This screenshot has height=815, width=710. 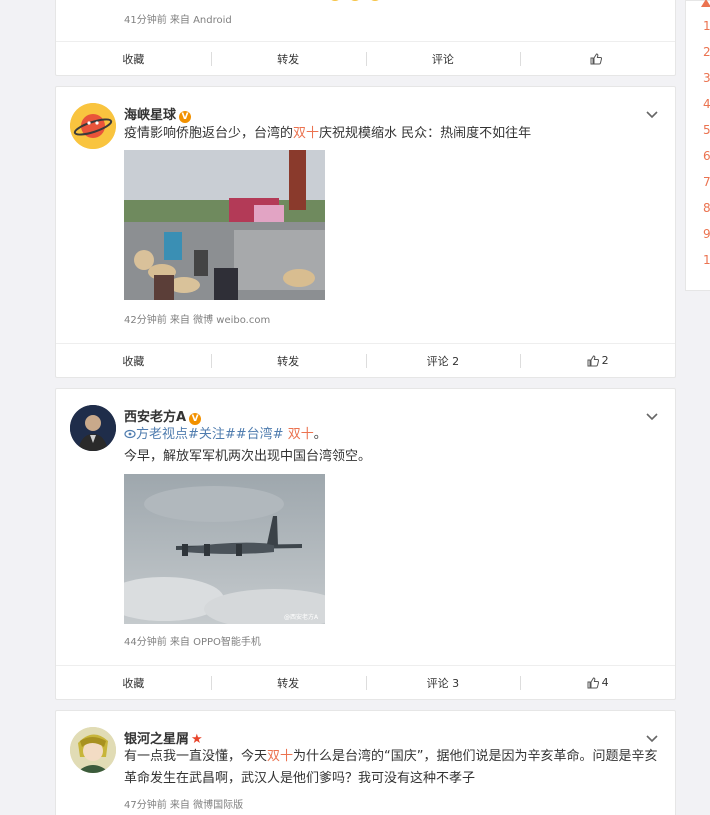 What do you see at coordinates (706, 52) in the screenshot?
I see `hot-rank: 2` at bounding box center [706, 52].